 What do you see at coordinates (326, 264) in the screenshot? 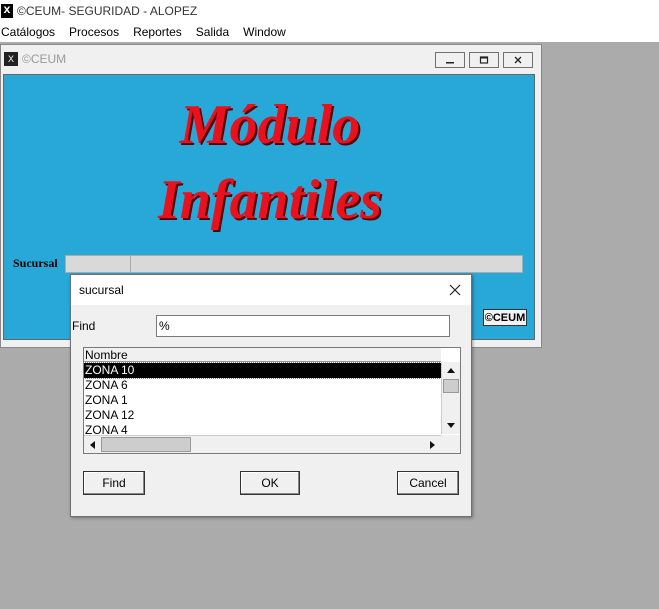
I see `sucursal-name-field` at bounding box center [326, 264].